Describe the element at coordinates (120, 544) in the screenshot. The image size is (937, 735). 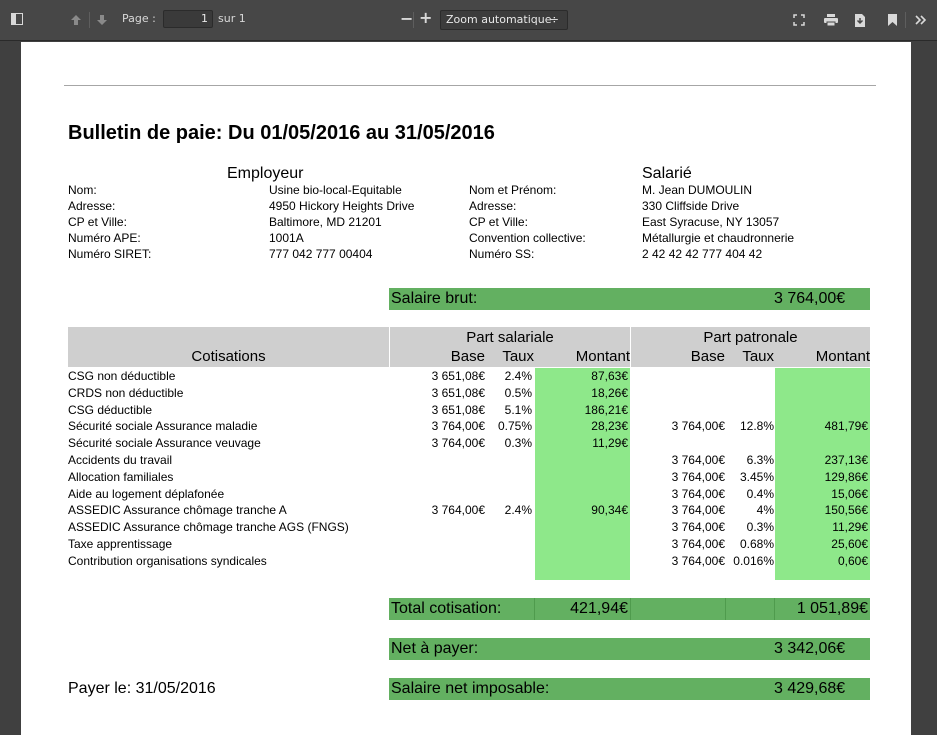
I see `cotisation-name: Taxe apprentissage` at that location.